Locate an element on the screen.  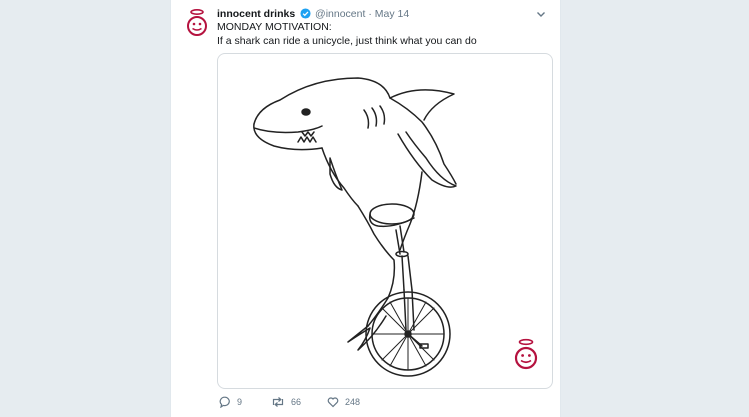
heart-icon is located at coordinates (333, 402).